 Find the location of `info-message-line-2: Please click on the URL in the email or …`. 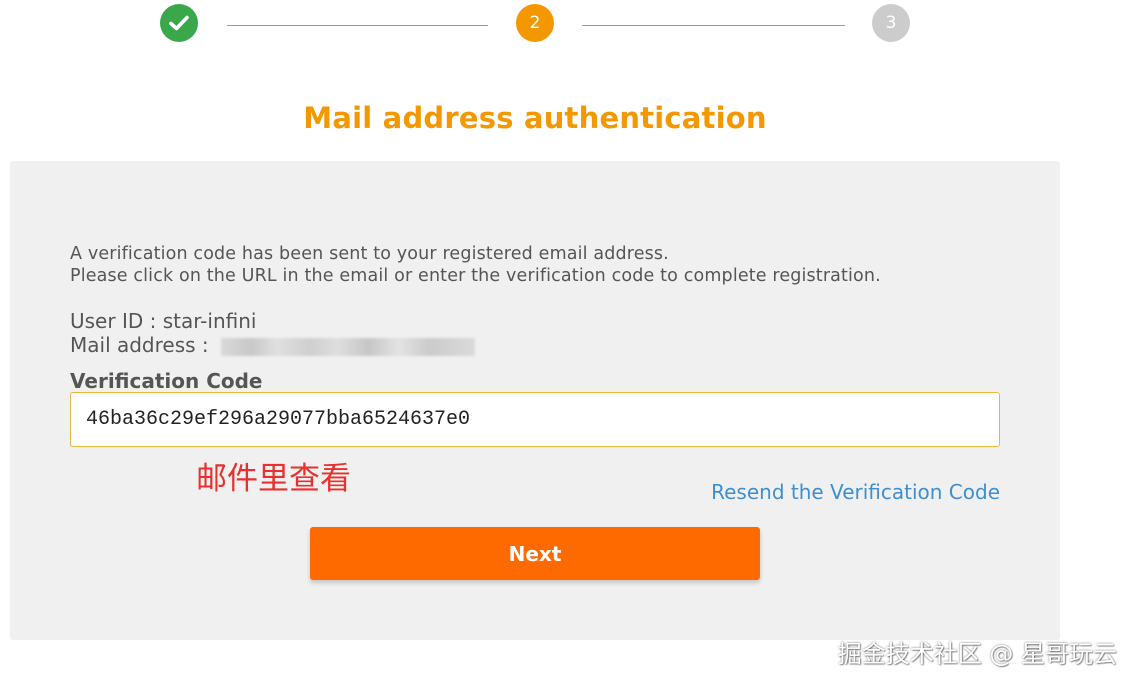

info-message-line-2: Please click on the URL in the email or … is located at coordinates (475, 276).